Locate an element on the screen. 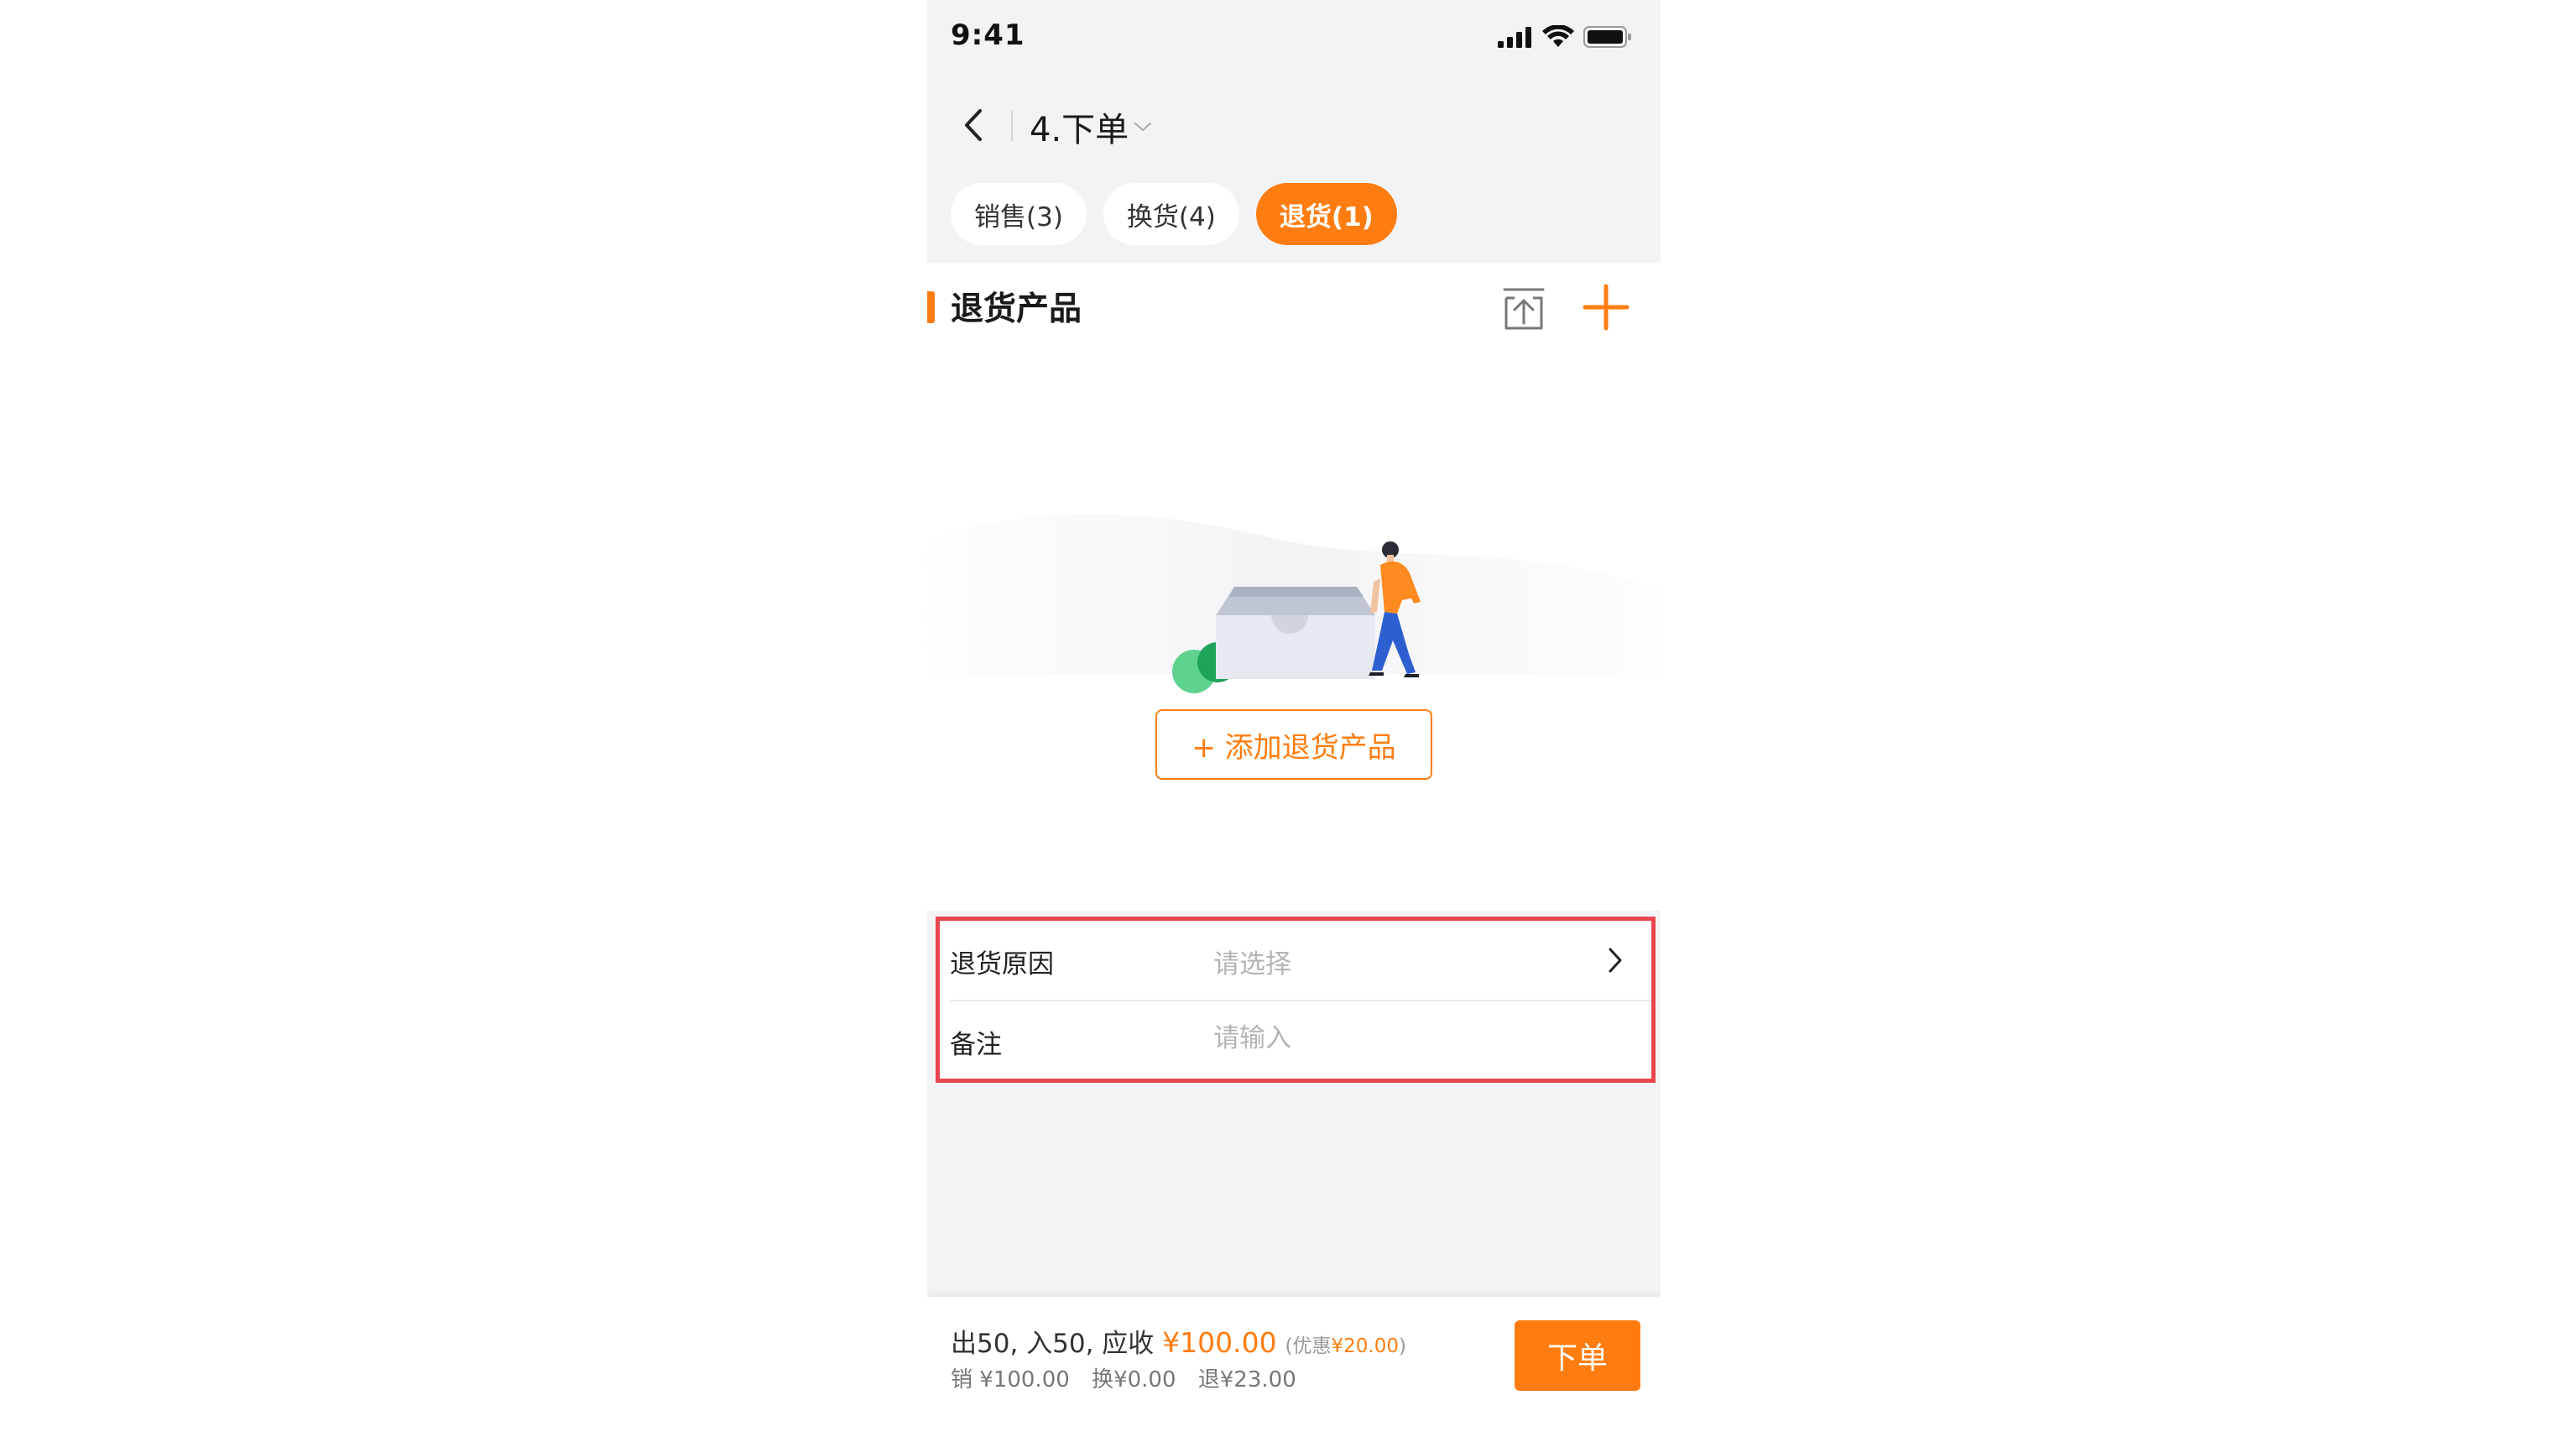 The image size is (2576, 1437). signal-icon is located at coordinates (1514, 37).